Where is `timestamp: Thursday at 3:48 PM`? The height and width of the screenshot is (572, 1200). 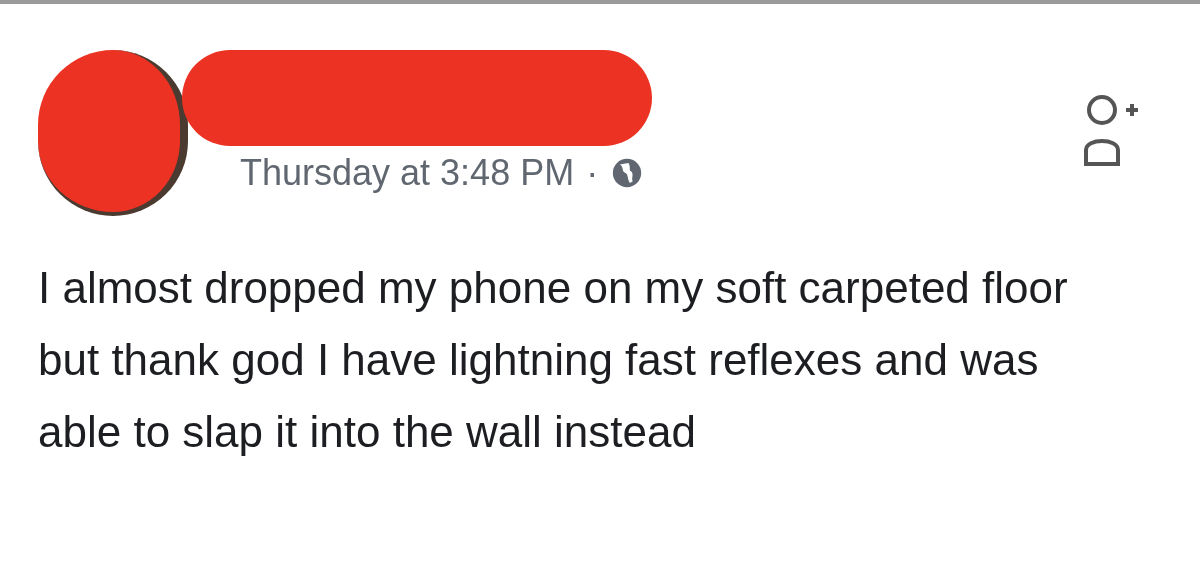 timestamp: Thursday at 3:48 PM is located at coordinates (407, 173).